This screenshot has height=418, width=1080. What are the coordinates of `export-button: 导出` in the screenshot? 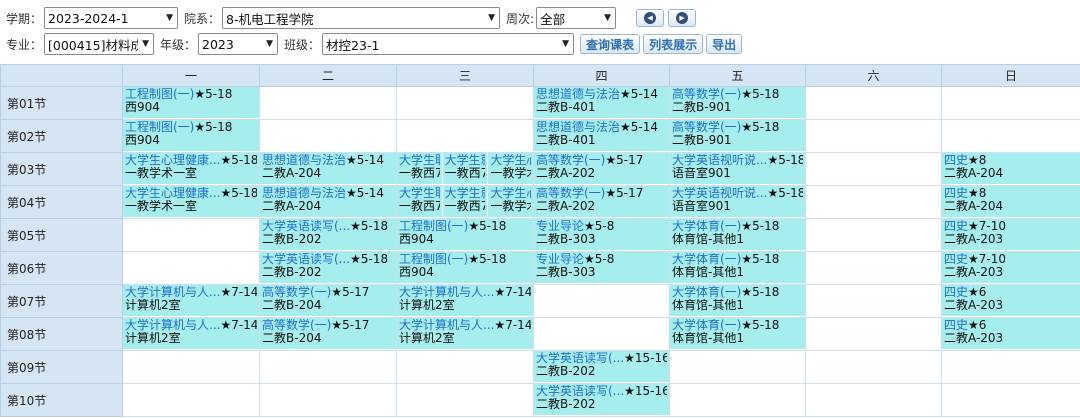 It's located at (724, 44).